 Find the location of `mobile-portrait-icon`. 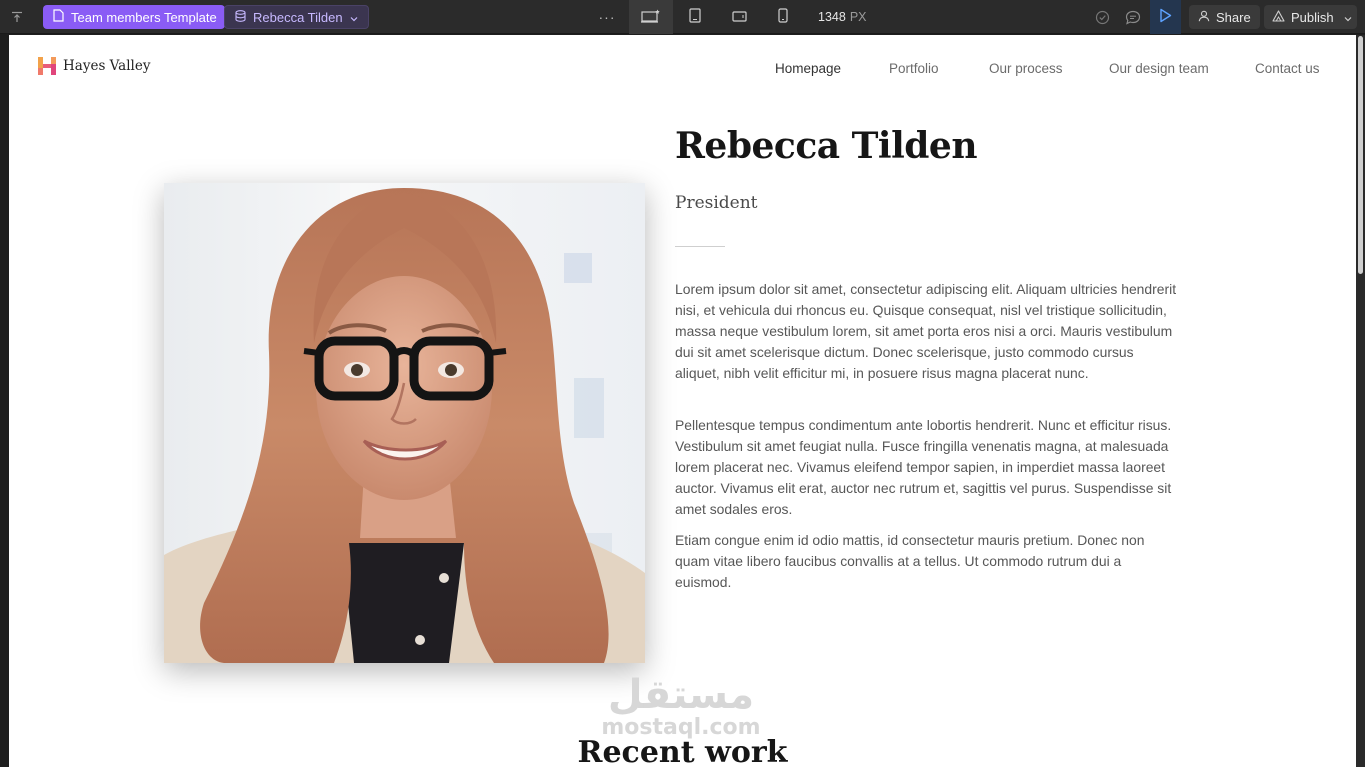

mobile-portrait-icon is located at coordinates (783, 17).